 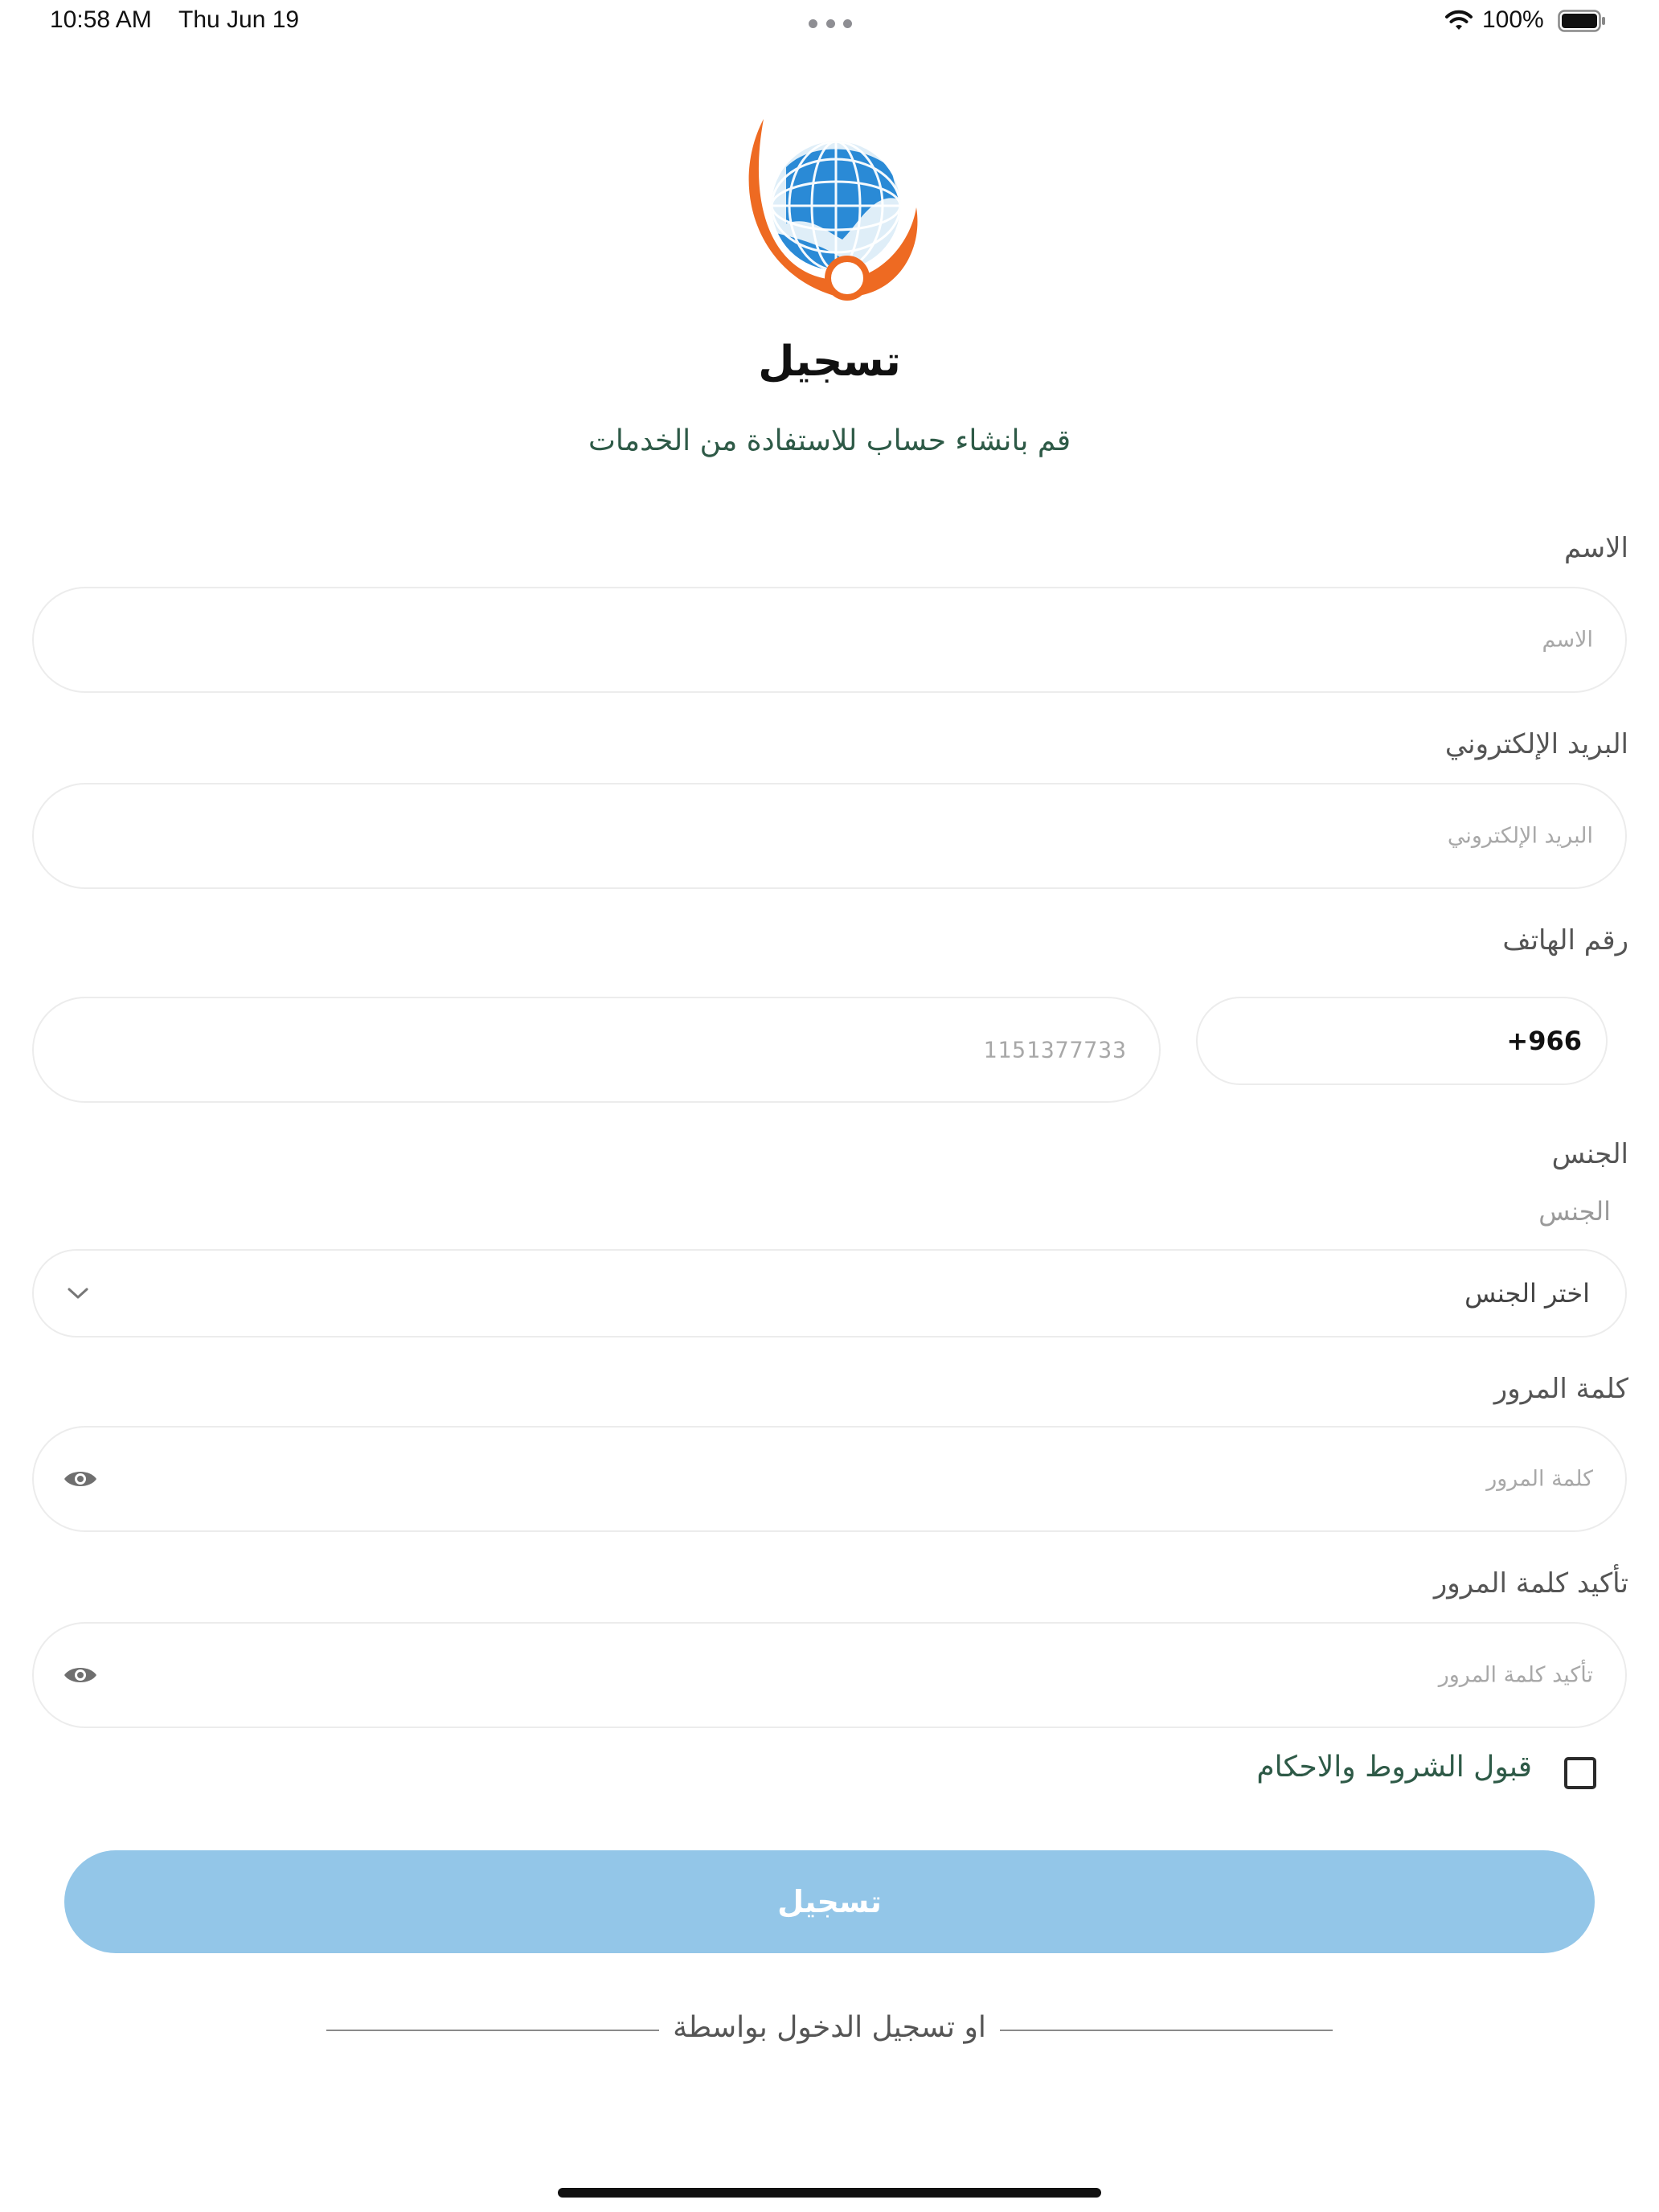 What do you see at coordinates (78, 1293) in the screenshot?
I see `chevron-down-icon` at bounding box center [78, 1293].